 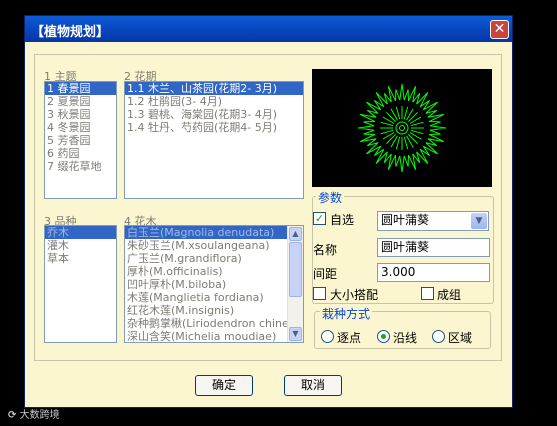 What do you see at coordinates (80, 114) in the screenshot?
I see `theme-list-item: 3 秋景园` at bounding box center [80, 114].